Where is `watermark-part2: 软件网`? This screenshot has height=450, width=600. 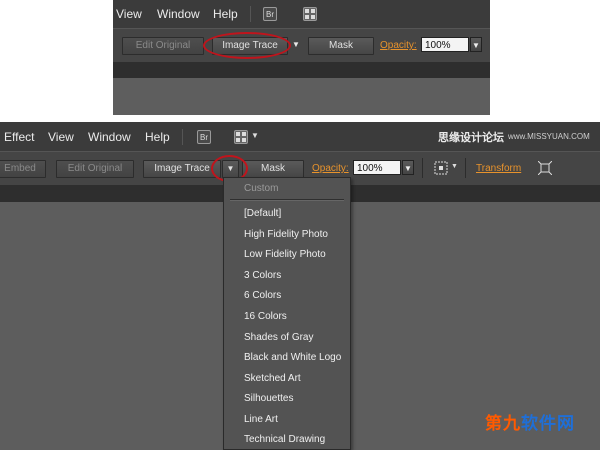
watermark-part2: 软件网 is located at coordinates (548, 423).